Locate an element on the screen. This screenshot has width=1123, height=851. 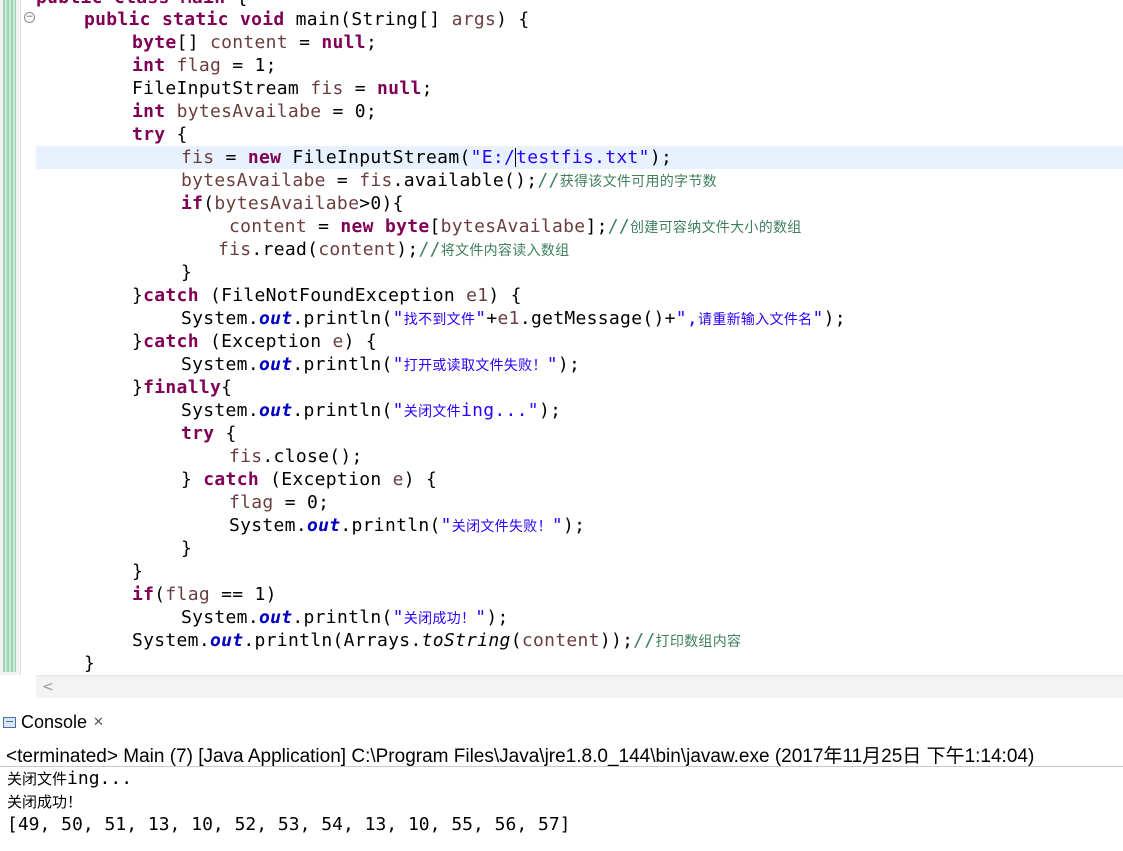
code-line-16: System.out.println("打开或读取文件失败！"); is located at coordinates (381, 364).